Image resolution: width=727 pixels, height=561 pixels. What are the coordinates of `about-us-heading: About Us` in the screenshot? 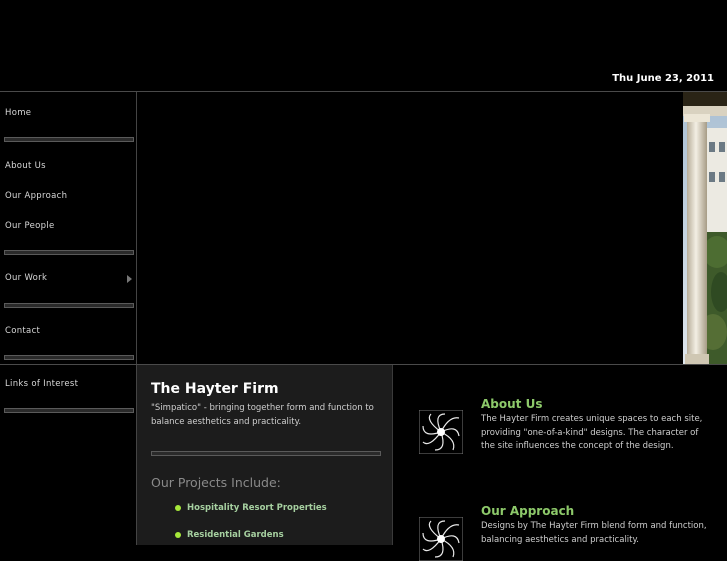 It's located at (511, 404).